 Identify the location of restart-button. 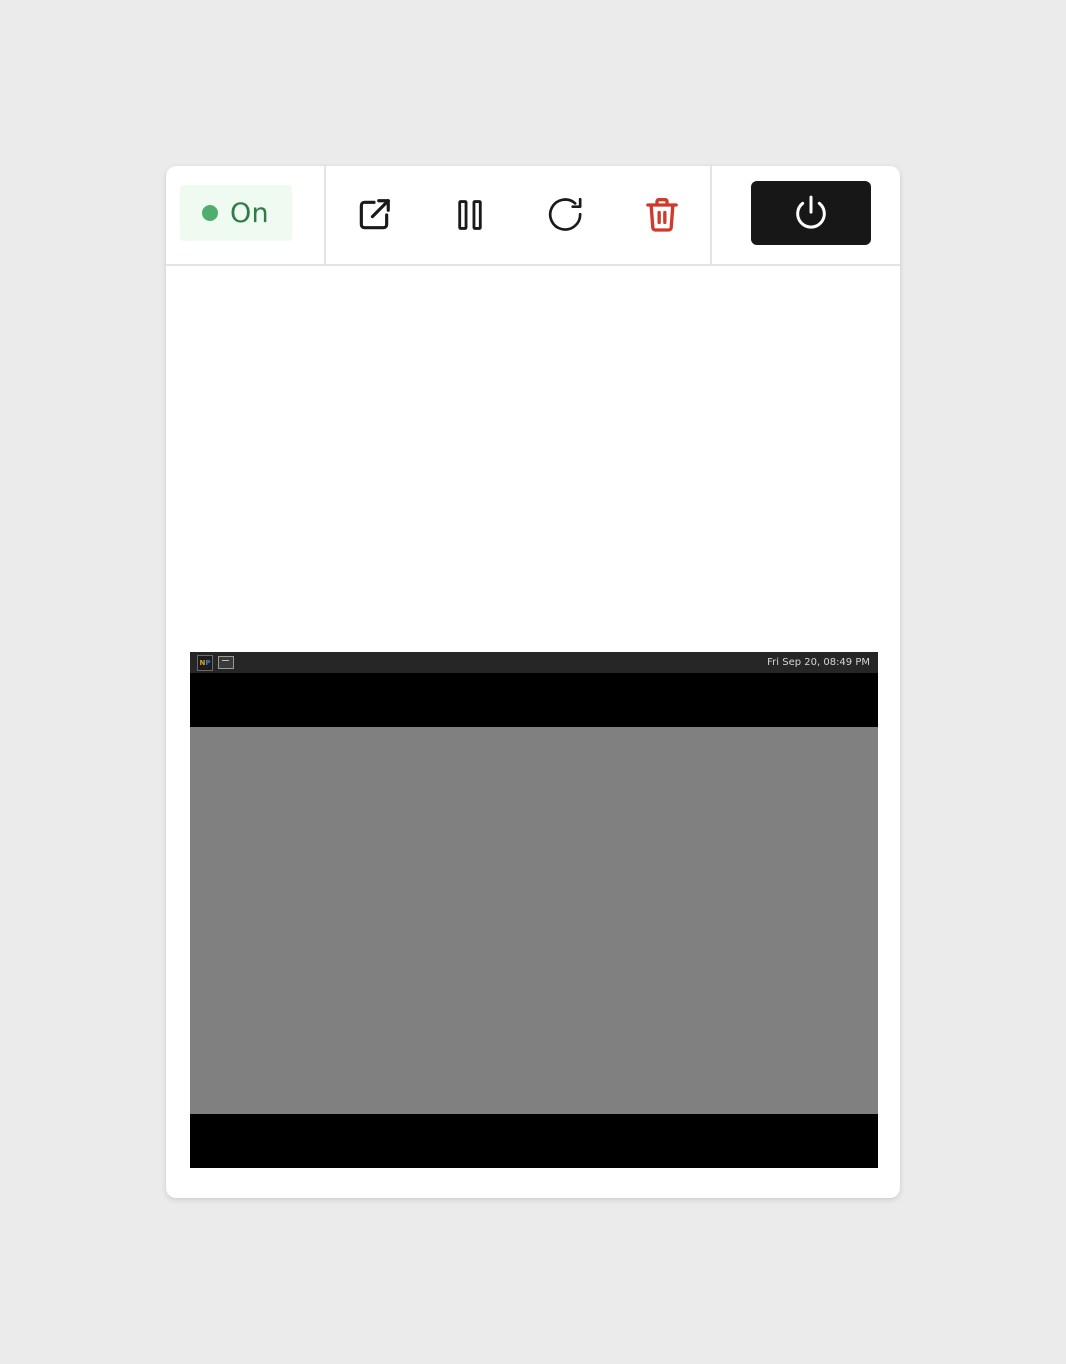
(566, 215).